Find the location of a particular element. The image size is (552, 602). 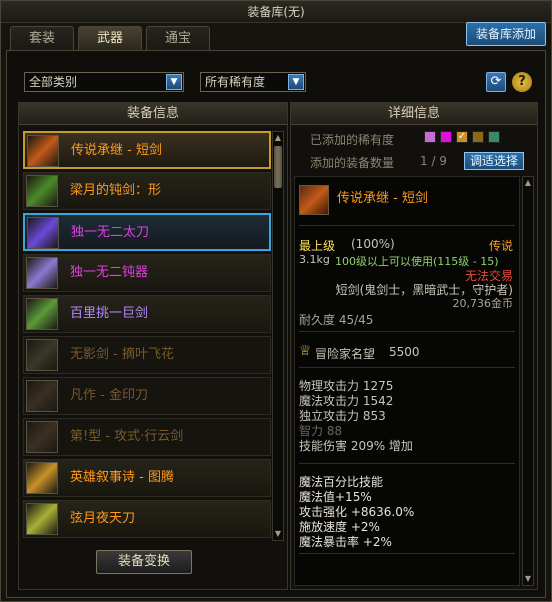

tooltip-reputation-value: 5500 is located at coordinates (404, 352).